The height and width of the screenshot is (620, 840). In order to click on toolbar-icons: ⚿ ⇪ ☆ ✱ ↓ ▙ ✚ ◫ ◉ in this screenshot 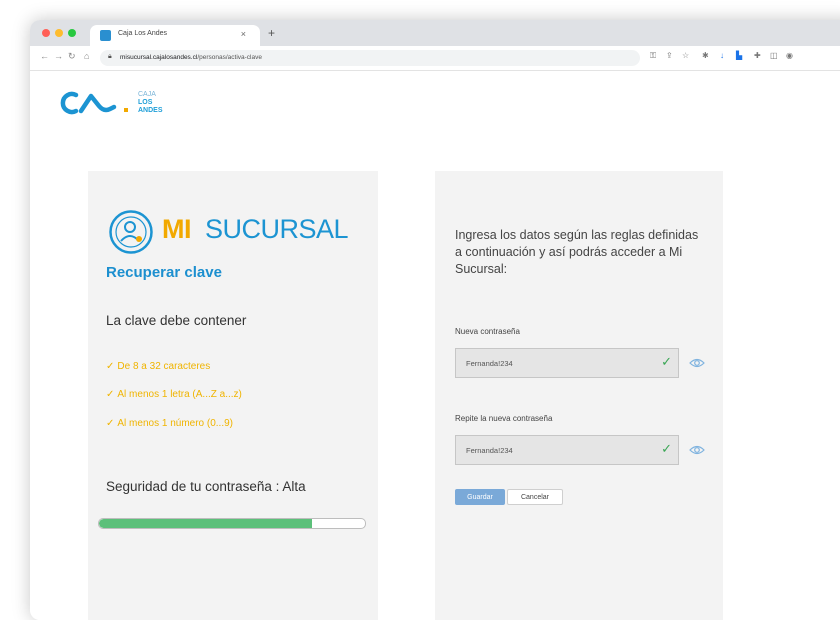, I will do `click(740, 58)`.